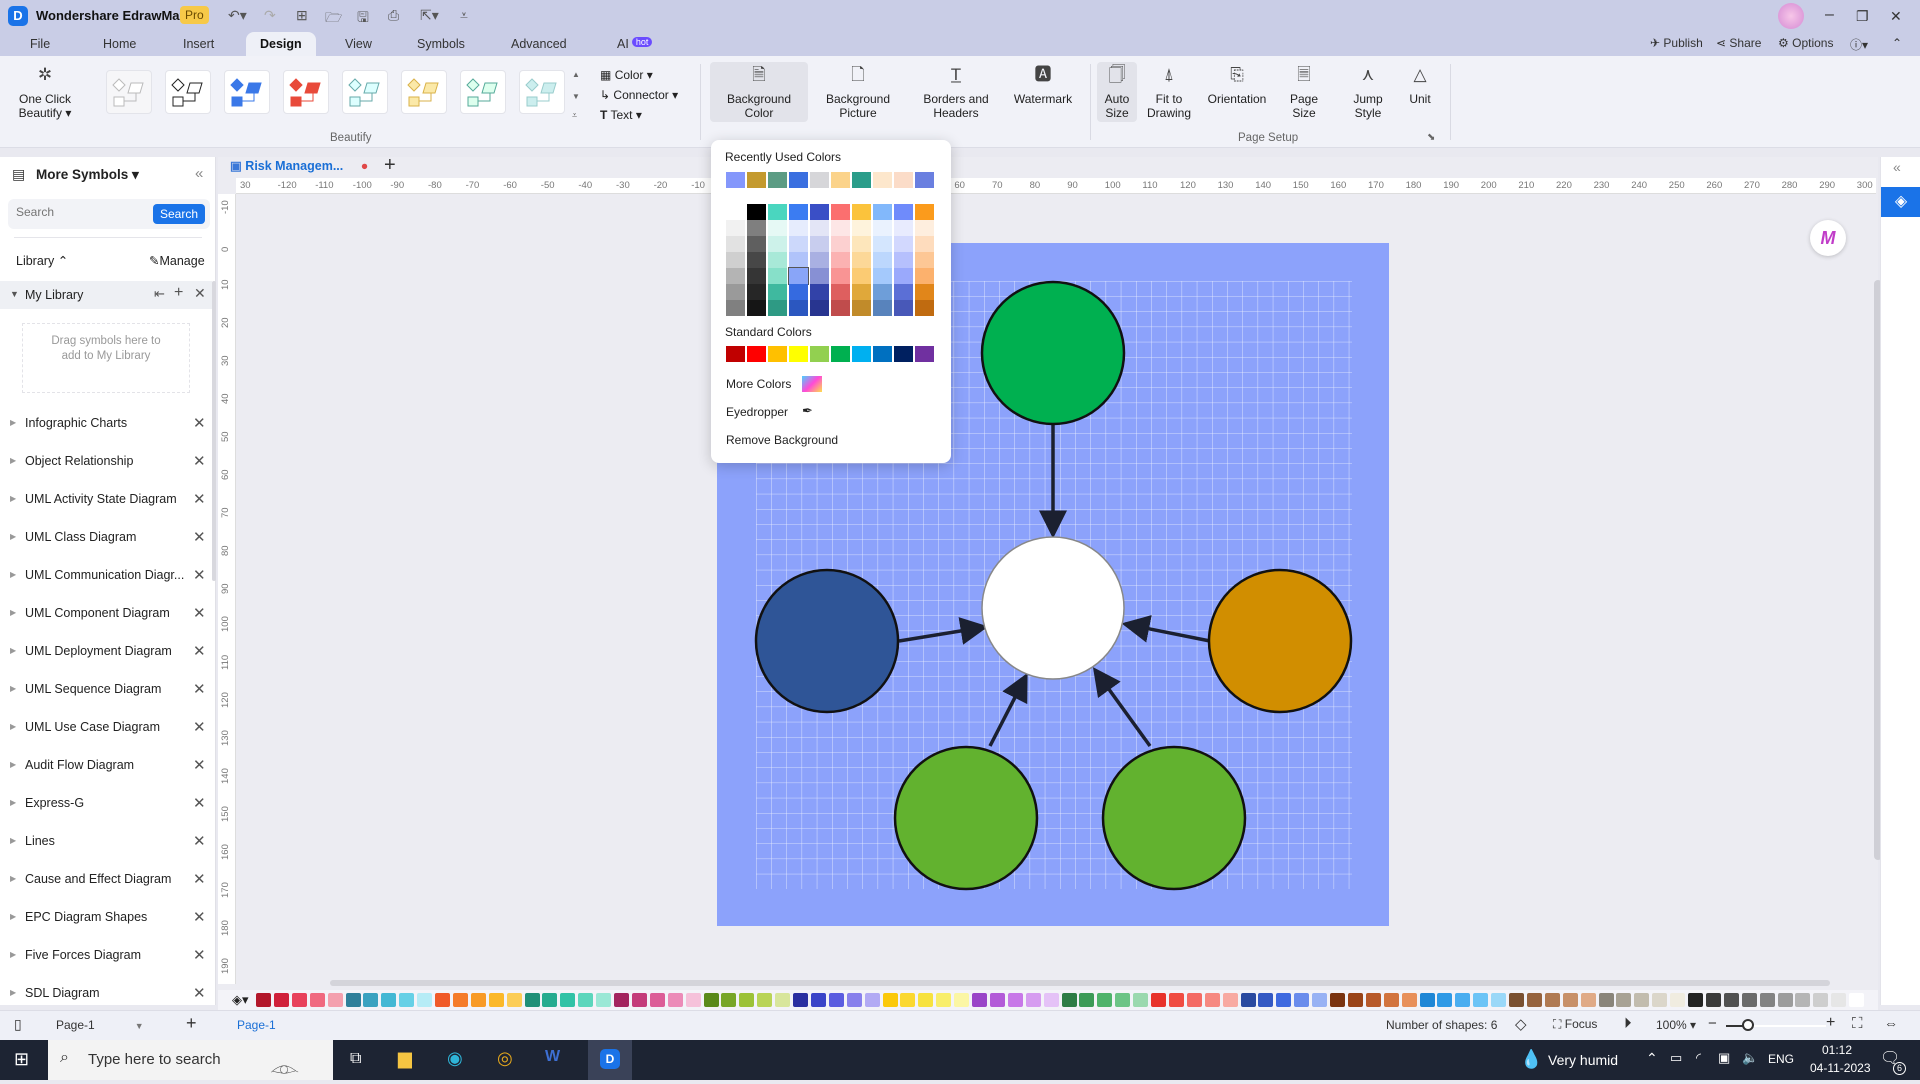  I want to click on remove-background-item: Remove Background, so click(782, 440).